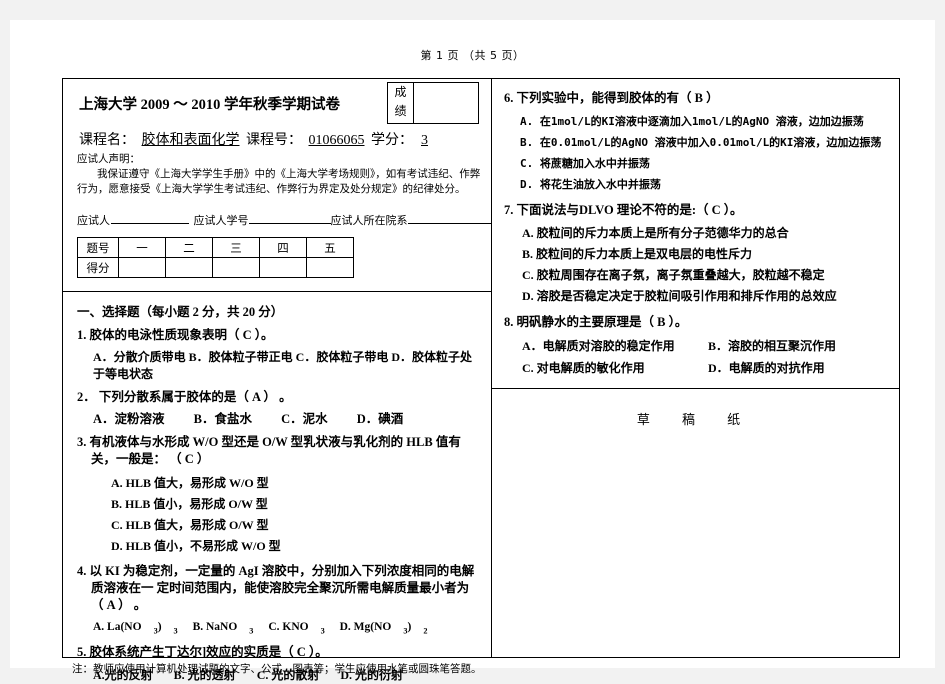 Image resolution: width=945 pixels, height=684 pixels. I want to click on page-indicator: 第 1 页 （共 5 页）, so click(472, 55).